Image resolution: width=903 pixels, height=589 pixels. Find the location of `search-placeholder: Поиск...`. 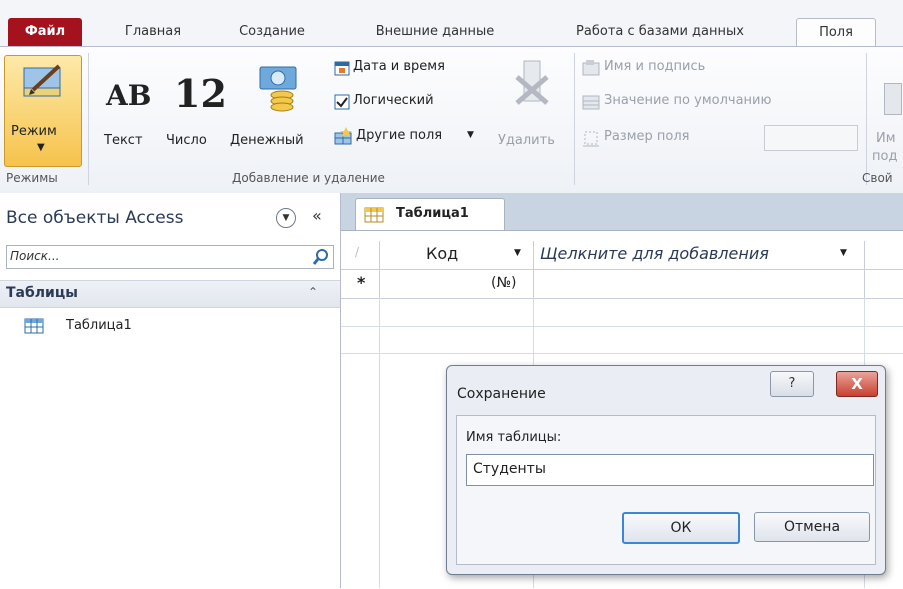

search-placeholder: Поиск... is located at coordinates (35, 256).